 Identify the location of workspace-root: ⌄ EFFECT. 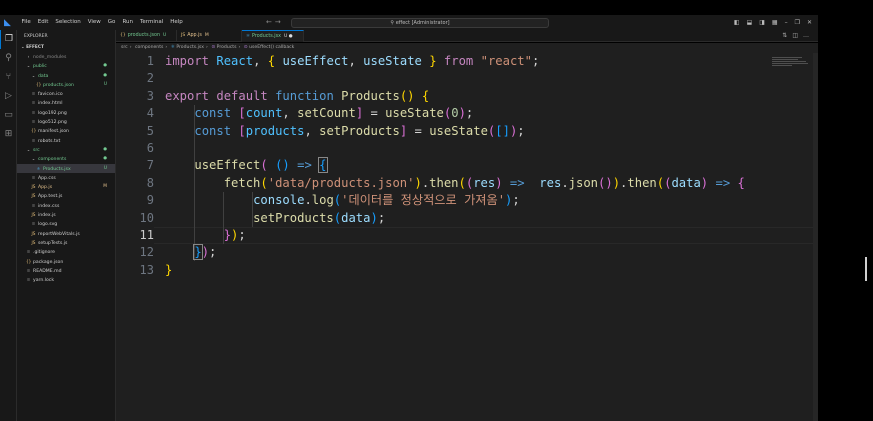
(66, 48).